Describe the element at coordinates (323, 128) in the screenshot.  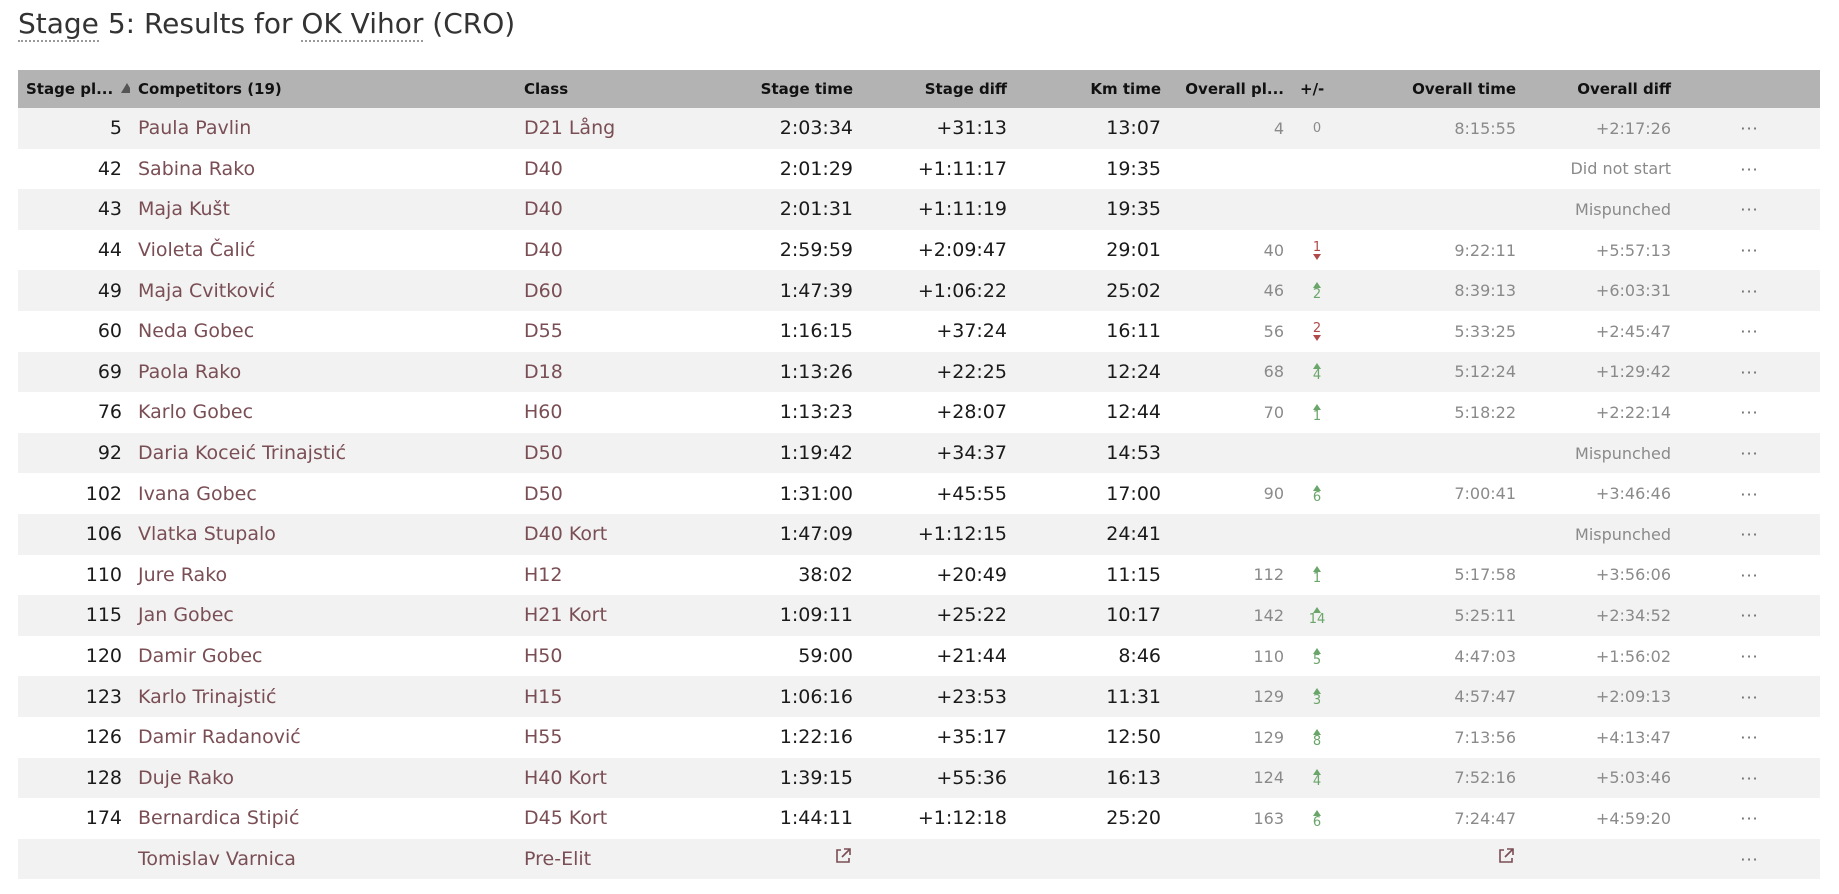
I see `competitor-name-link: Paula Pavlin` at that location.